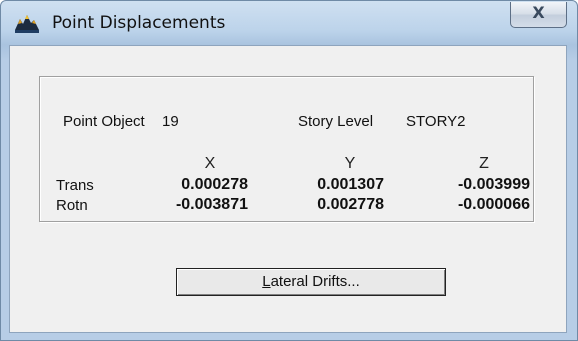 The width and height of the screenshot is (578, 341). I want to click on trans-x-value: 0.000278, so click(214, 184).